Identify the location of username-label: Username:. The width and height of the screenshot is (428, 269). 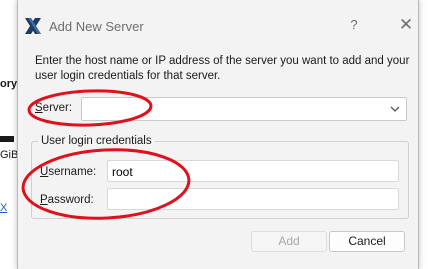
(68, 172).